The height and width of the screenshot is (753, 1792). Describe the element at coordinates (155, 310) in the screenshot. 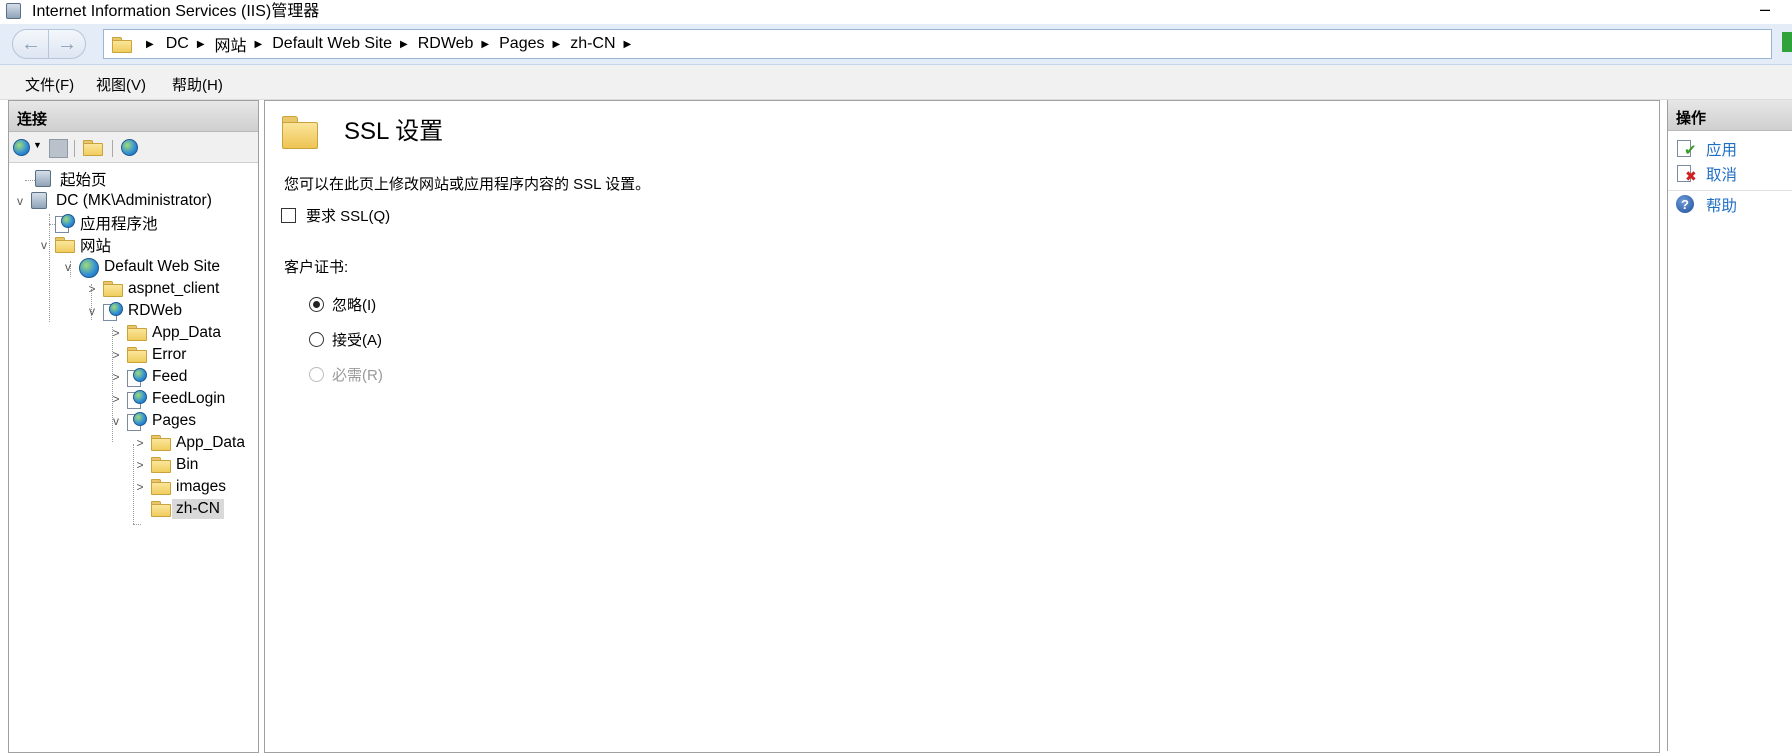

I see `tree-item-label: RDWeb` at that location.